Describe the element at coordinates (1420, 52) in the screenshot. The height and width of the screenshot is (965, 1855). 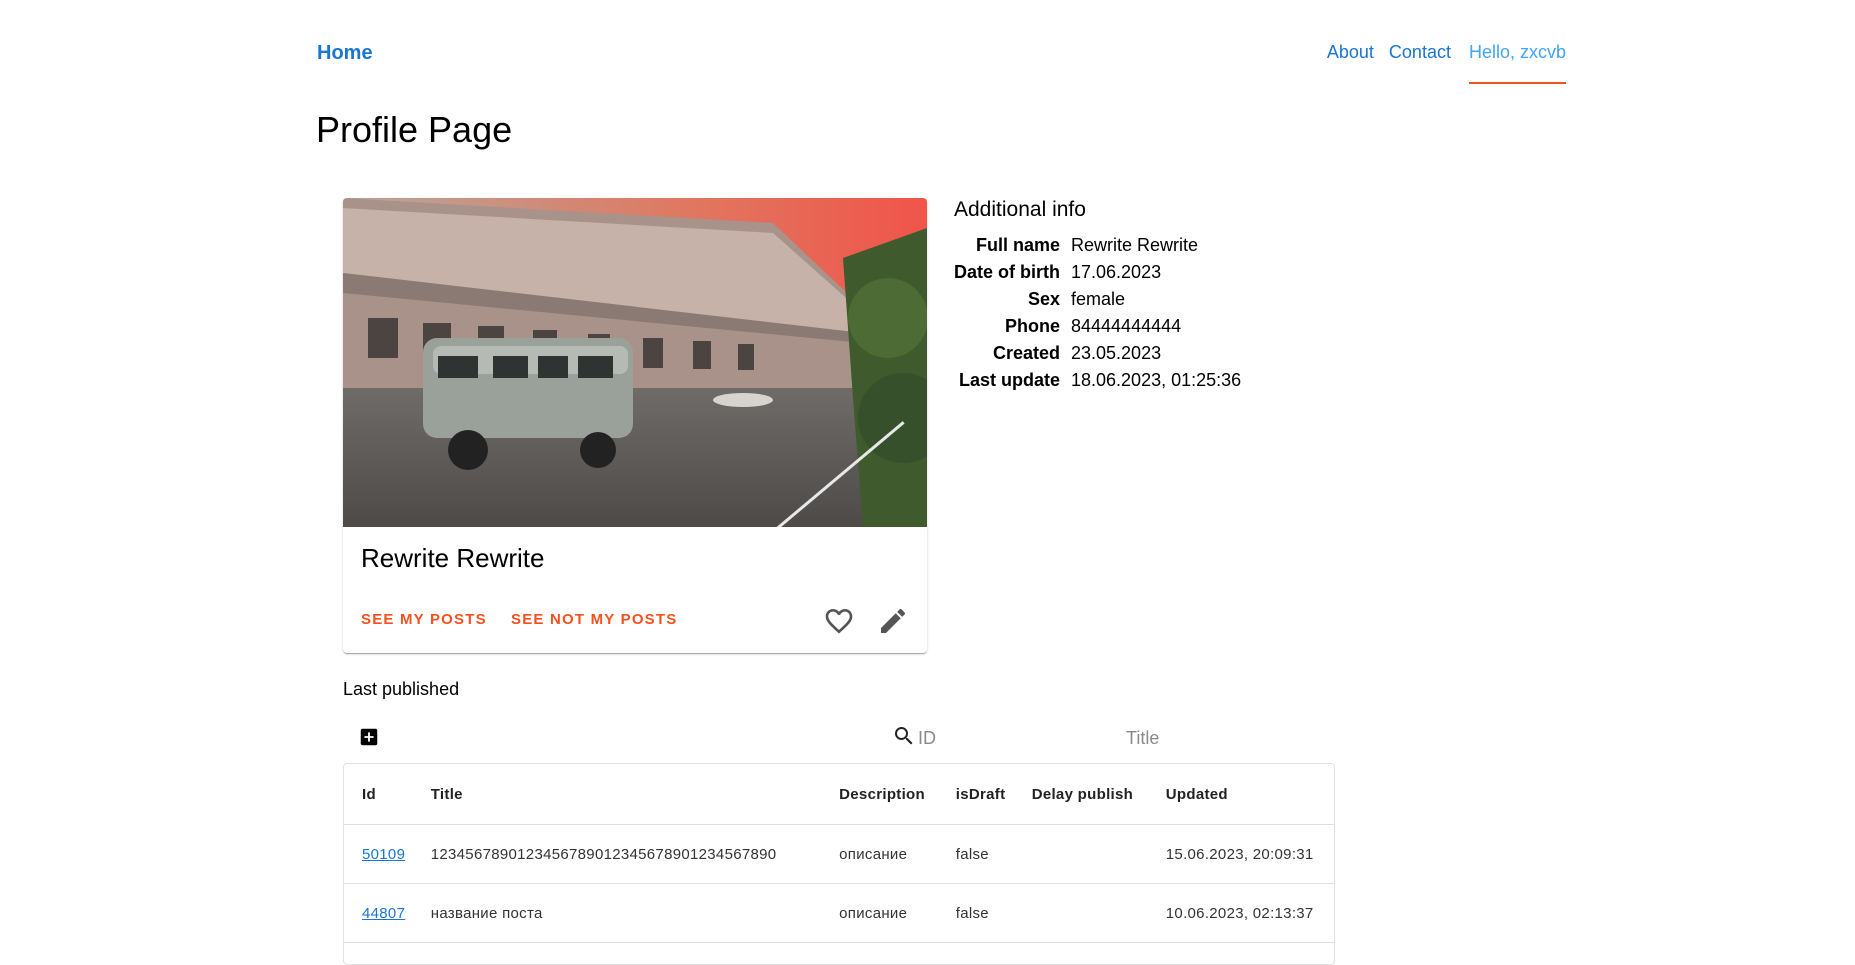
I see `nav-contact-link: Contact` at that location.